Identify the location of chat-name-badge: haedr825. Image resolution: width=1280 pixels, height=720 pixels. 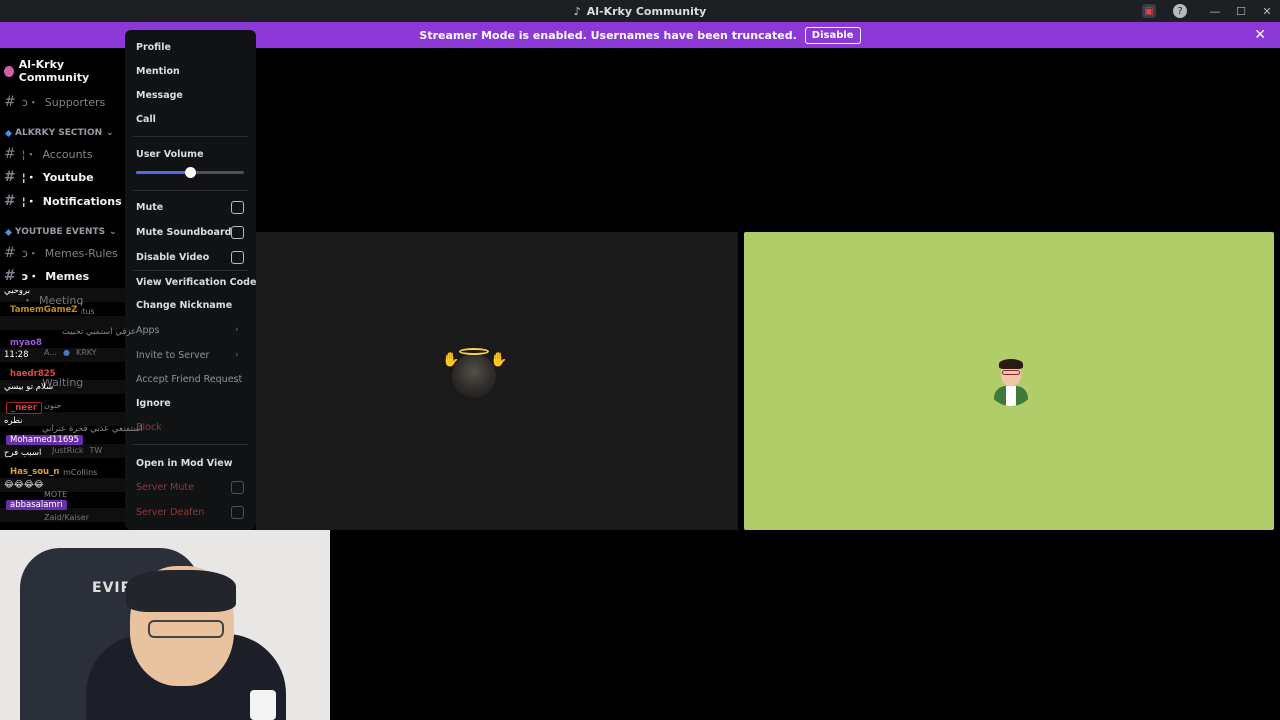
(33, 374).